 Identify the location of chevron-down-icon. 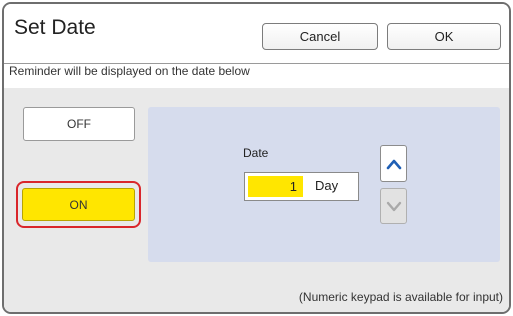
(393, 206).